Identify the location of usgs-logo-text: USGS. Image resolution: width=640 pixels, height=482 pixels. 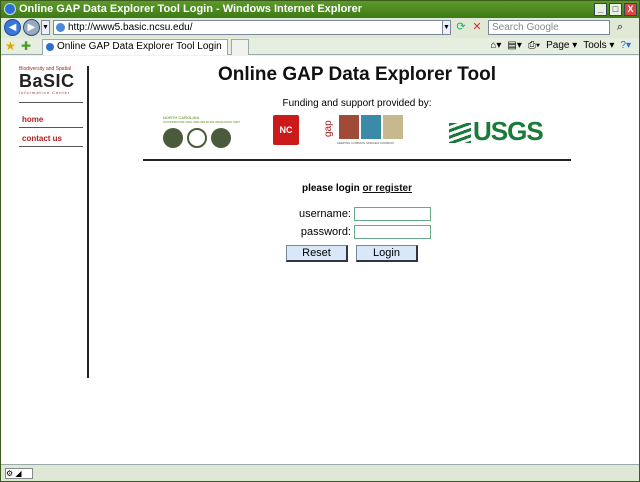
(508, 131).